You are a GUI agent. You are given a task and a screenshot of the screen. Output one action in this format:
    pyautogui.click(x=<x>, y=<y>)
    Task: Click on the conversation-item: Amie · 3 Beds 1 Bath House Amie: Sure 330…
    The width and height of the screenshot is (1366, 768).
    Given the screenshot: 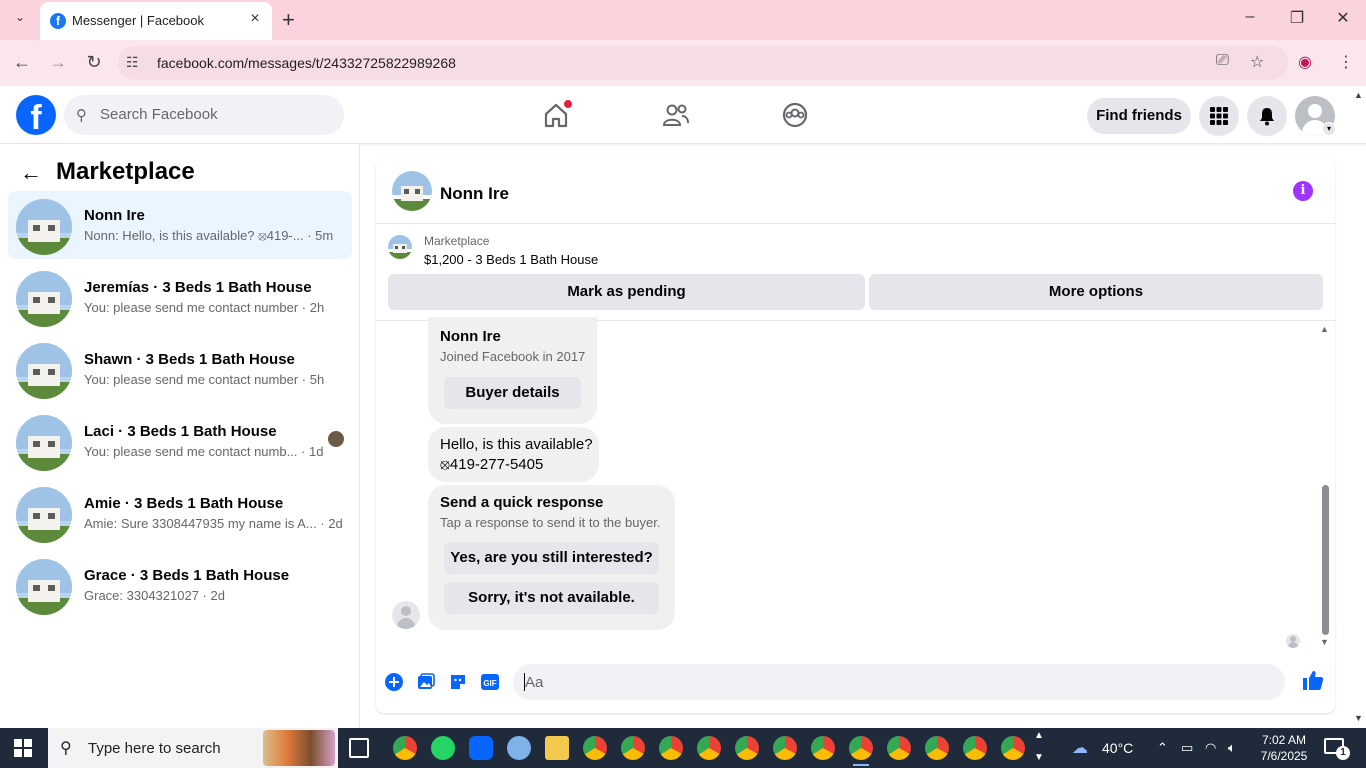 What is the action you would take?
    pyautogui.click(x=180, y=513)
    